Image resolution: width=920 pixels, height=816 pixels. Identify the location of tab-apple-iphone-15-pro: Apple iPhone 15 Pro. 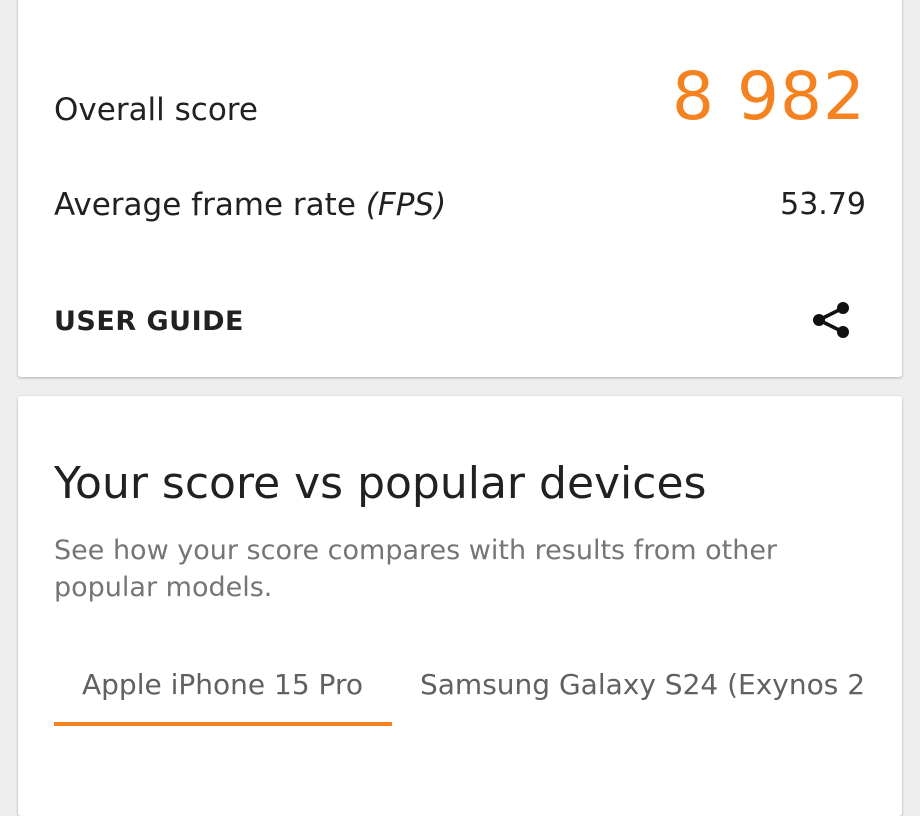
(222, 684).